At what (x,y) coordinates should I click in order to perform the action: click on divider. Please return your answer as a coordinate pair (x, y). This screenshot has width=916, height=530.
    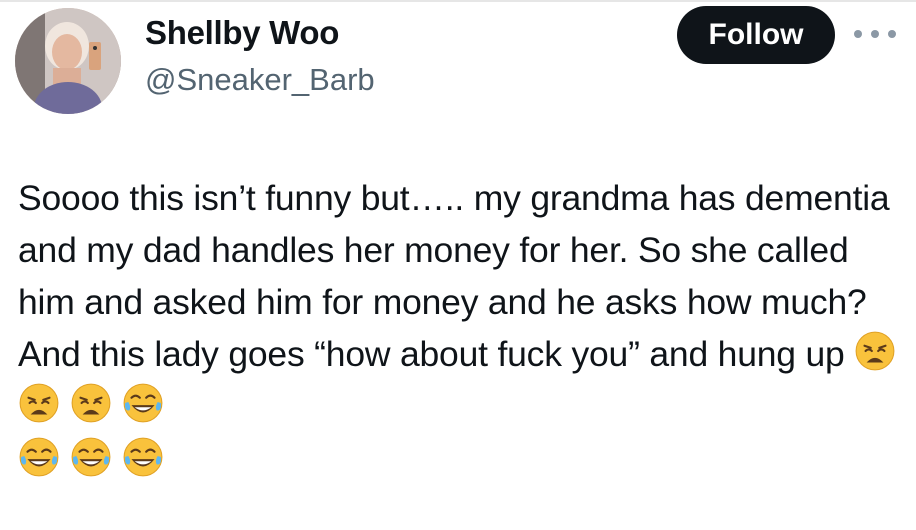
    Looking at the image, I should click on (458, 1).